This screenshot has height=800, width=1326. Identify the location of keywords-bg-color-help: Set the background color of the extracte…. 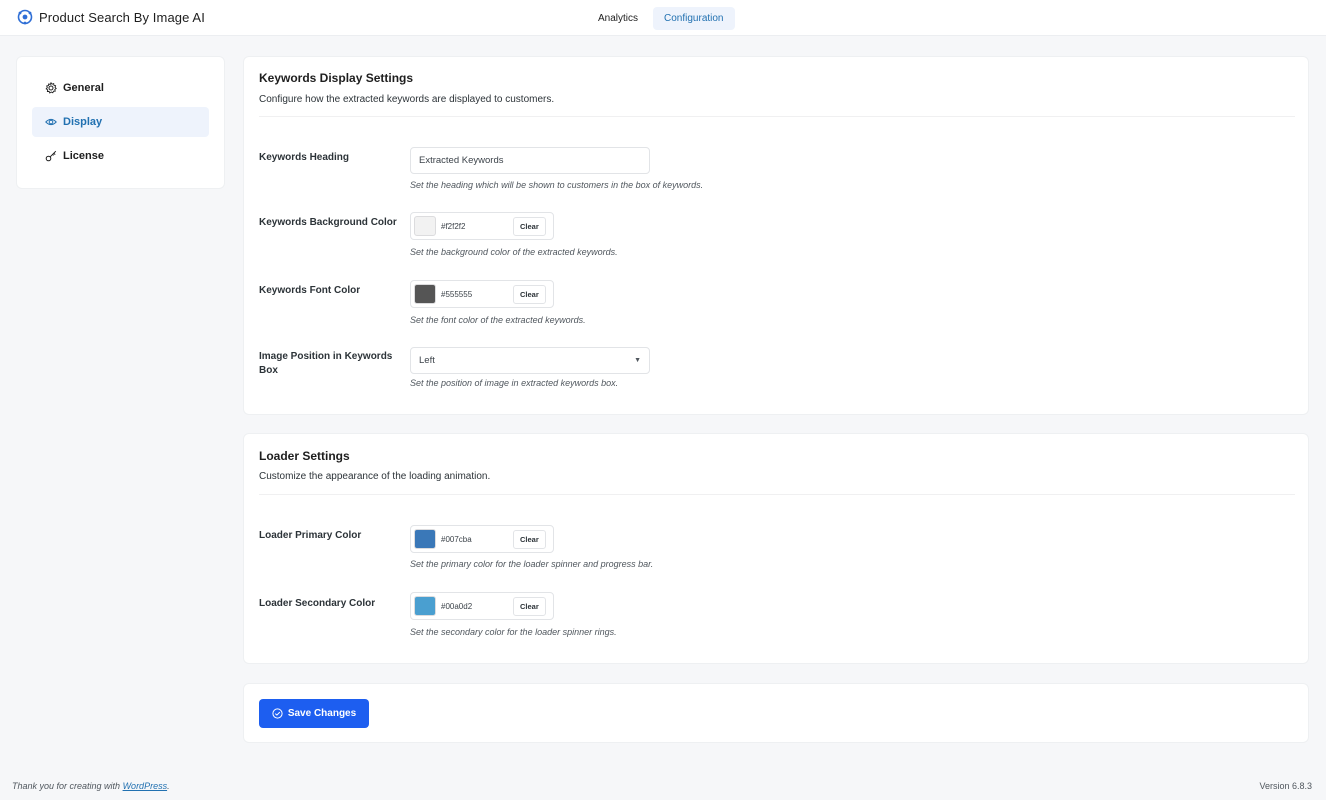
(514, 252).